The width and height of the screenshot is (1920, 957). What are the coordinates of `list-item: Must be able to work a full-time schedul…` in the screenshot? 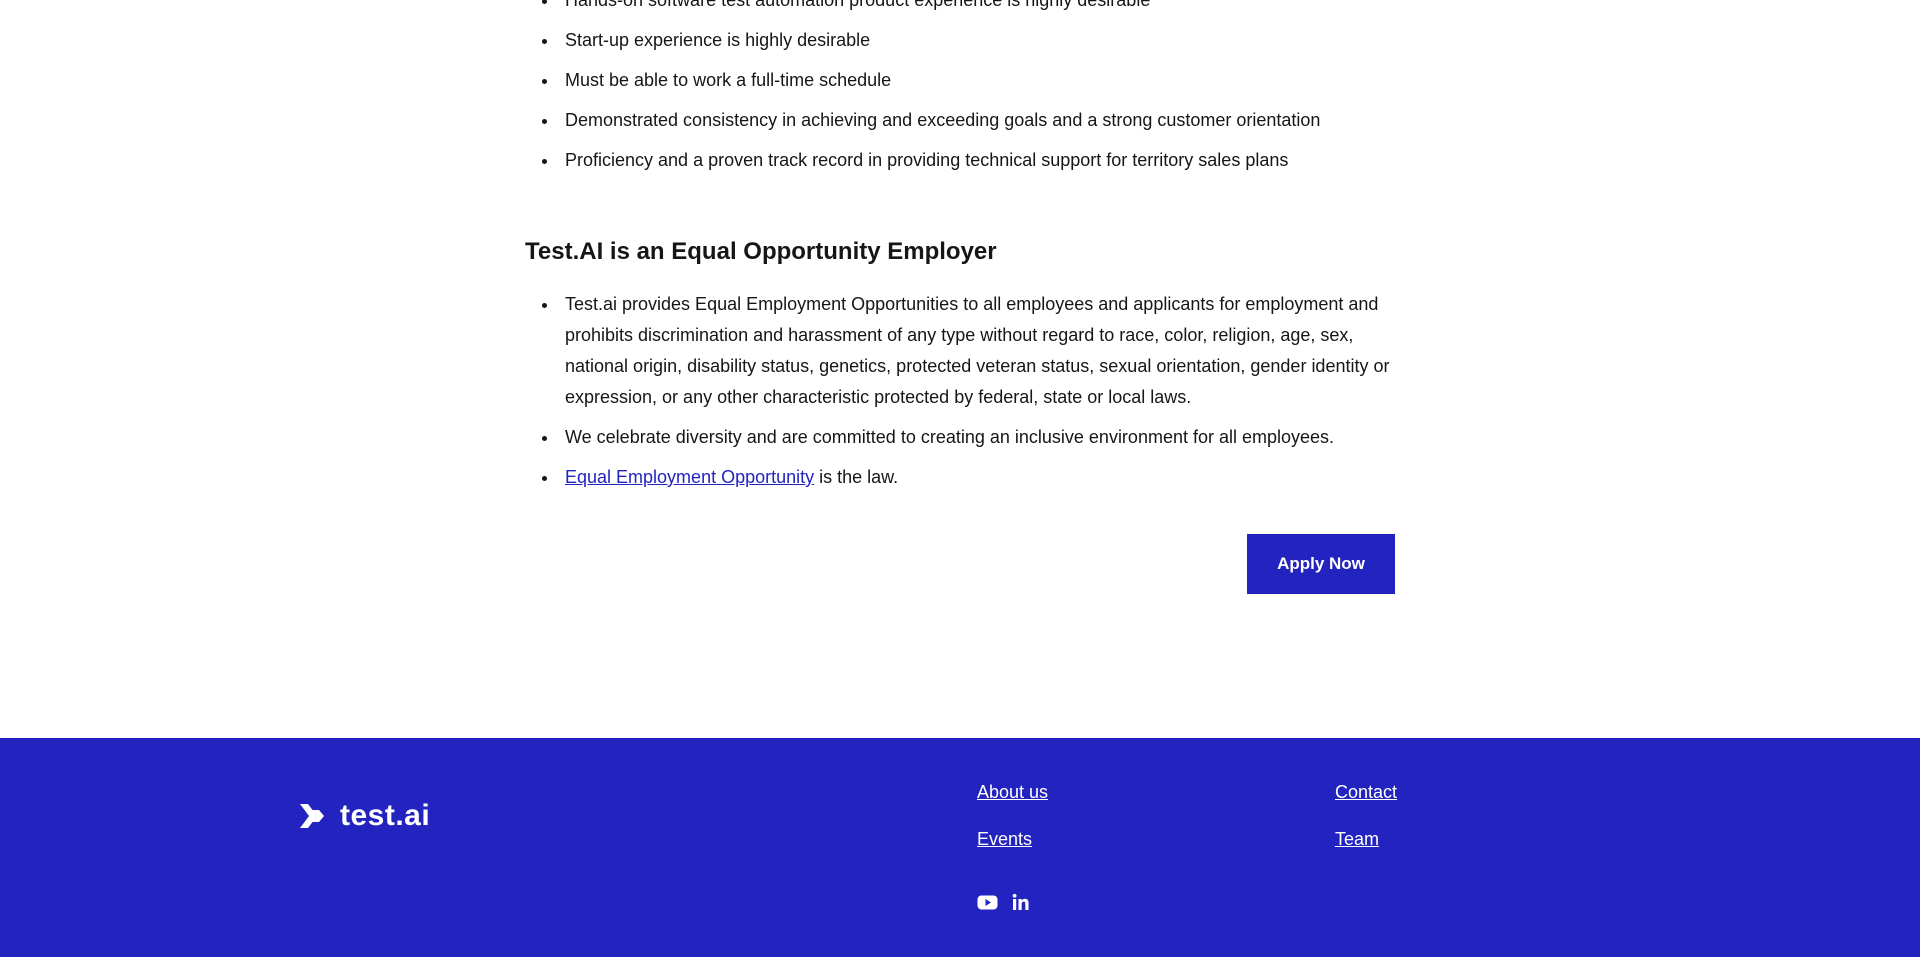 It's located at (968, 80).